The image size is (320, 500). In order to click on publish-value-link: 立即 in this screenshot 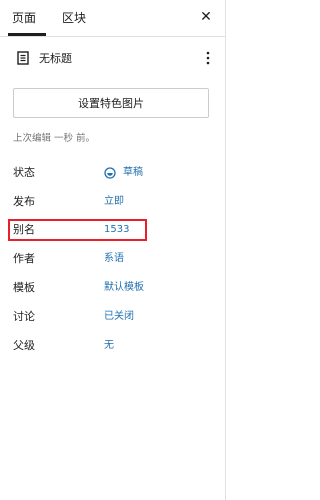, I will do `click(114, 202)`.